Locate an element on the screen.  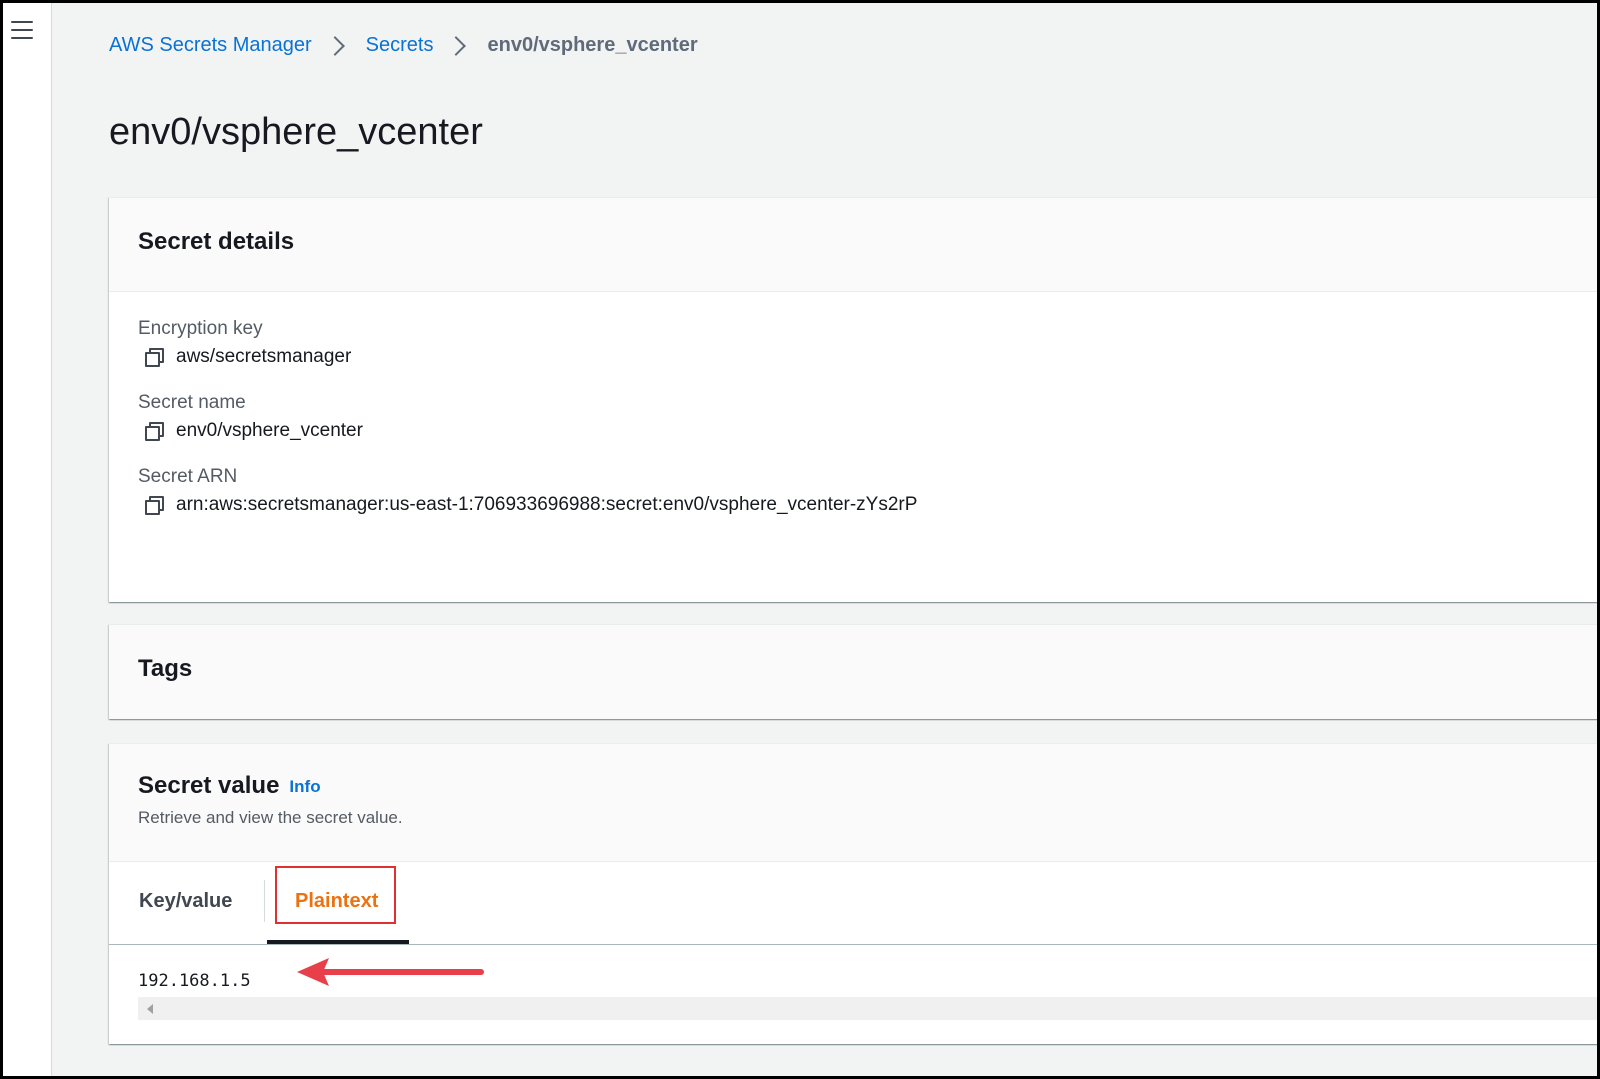
secret-value-title: Secret value Info is located at coordinates (867, 786).